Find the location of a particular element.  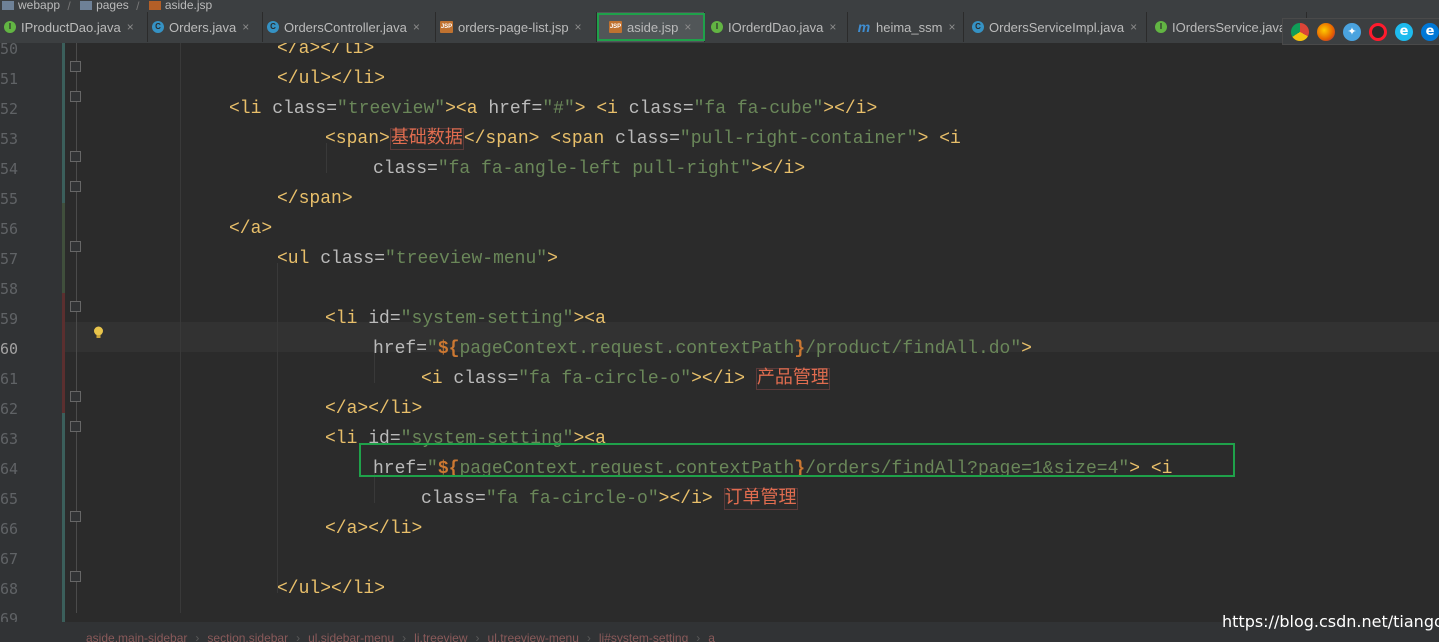

line-number: 61 is located at coordinates (9, 379).